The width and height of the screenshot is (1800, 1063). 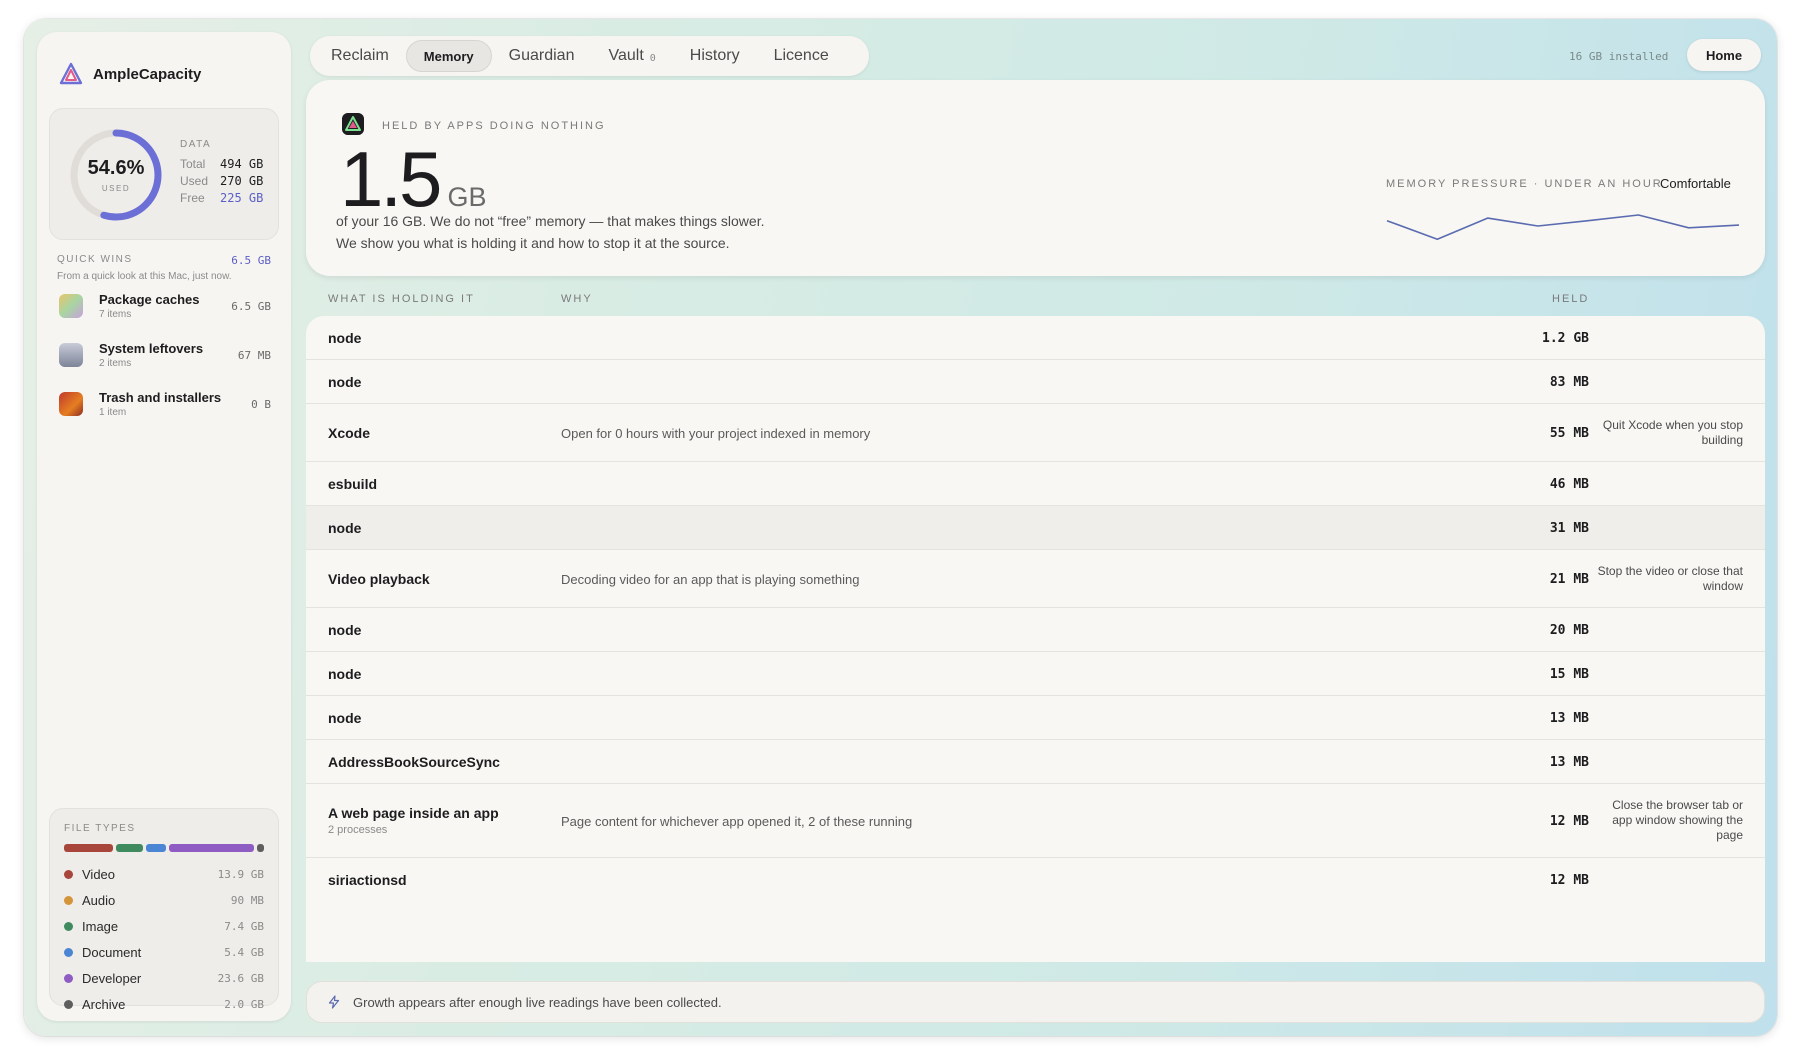 I want to click on file-type-video: Video 13.9 GB, so click(x=164, y=874).